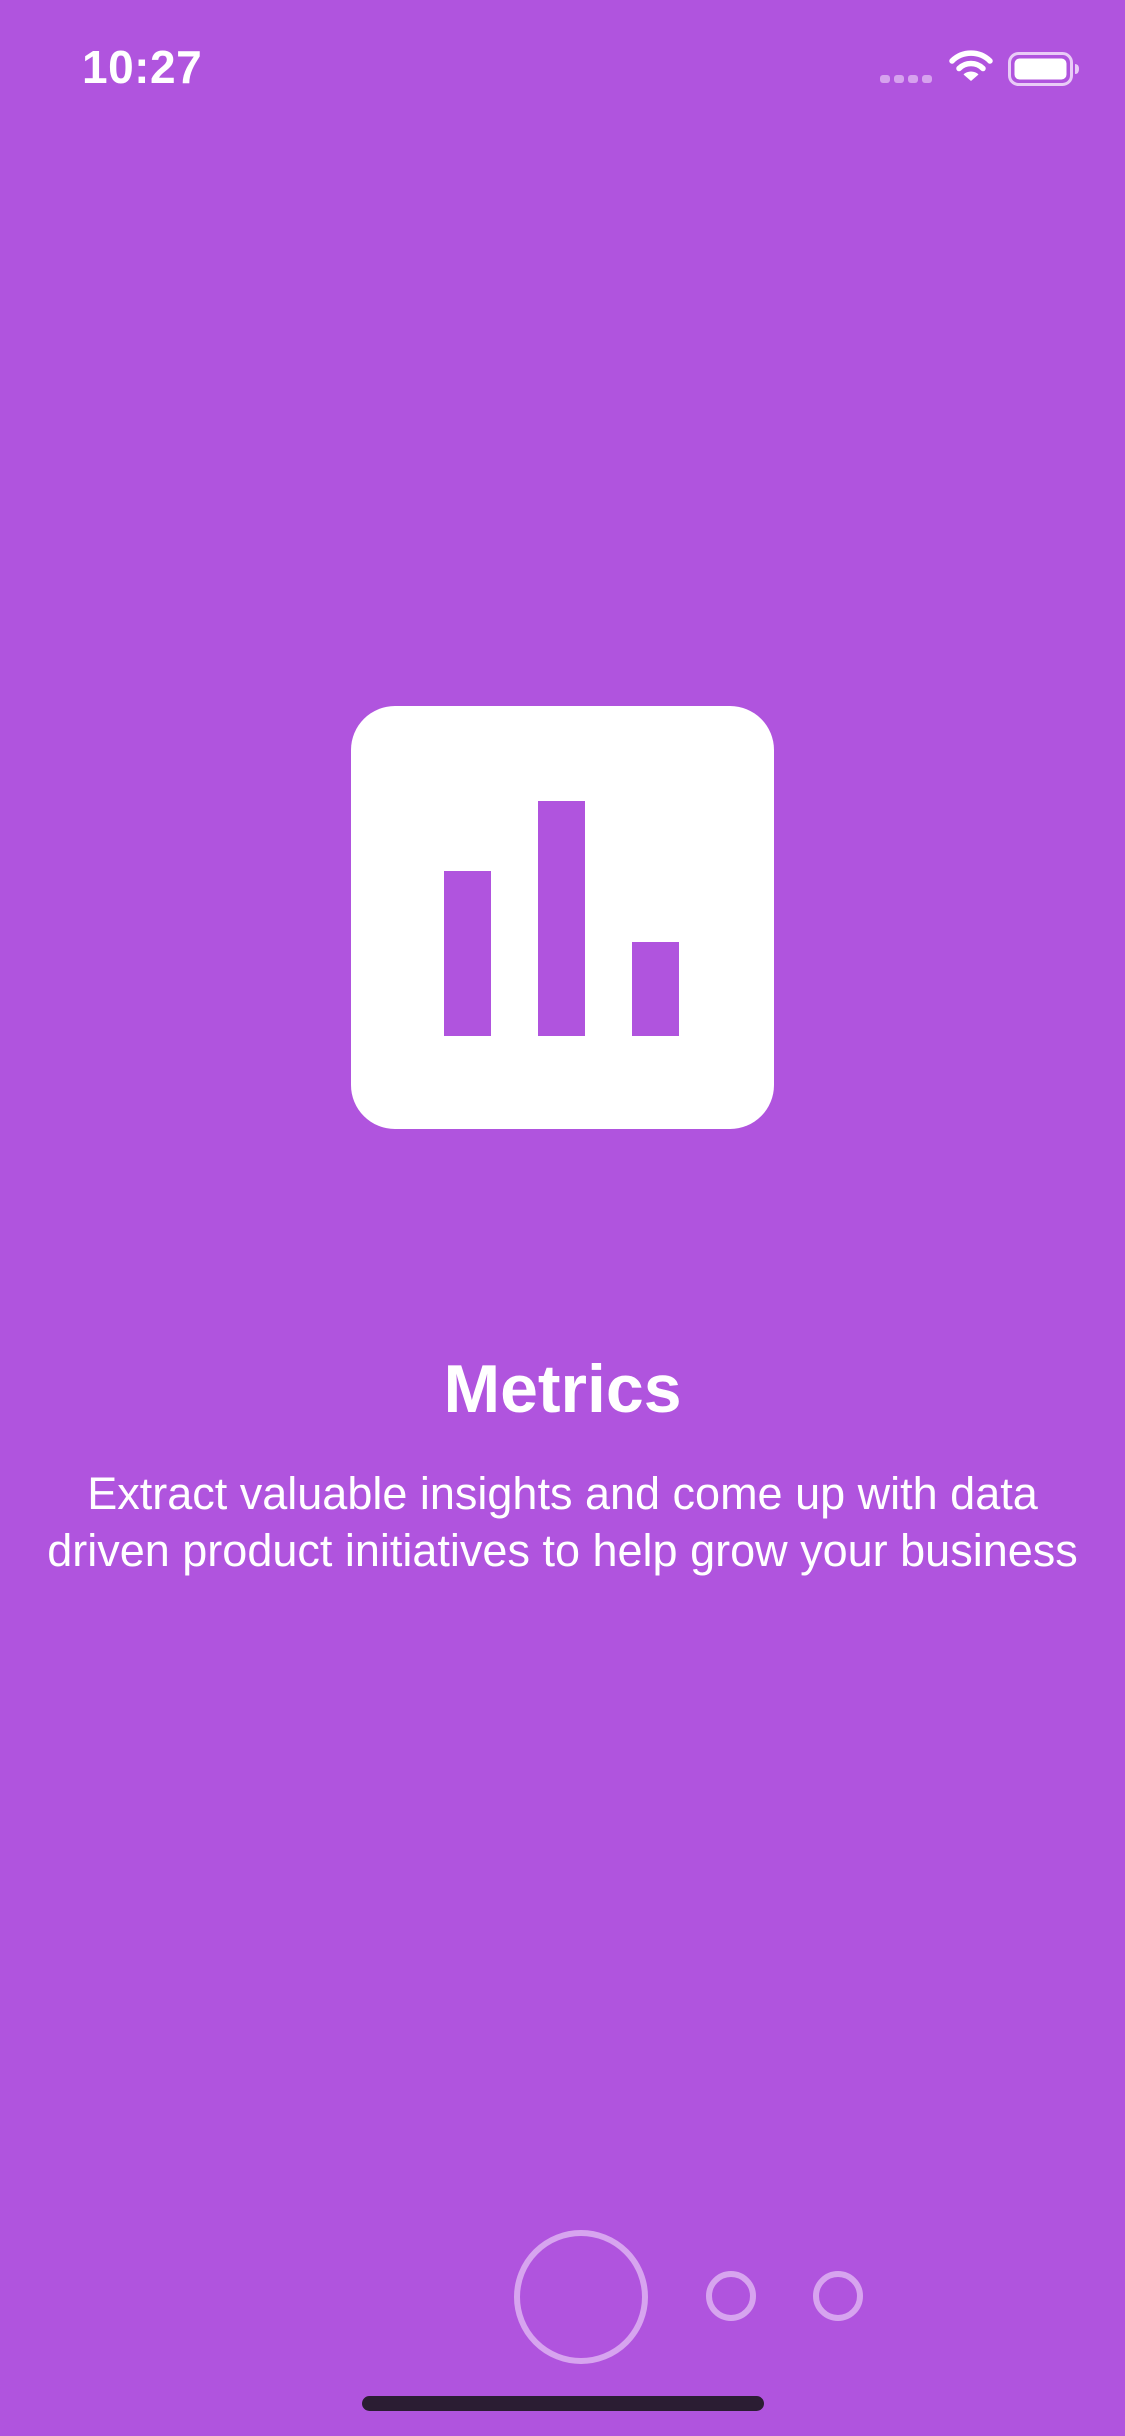  What do you see at coordinates (971, 65) in the screenshot?
I see `wifi-icon` at bounding box center [971, 65].